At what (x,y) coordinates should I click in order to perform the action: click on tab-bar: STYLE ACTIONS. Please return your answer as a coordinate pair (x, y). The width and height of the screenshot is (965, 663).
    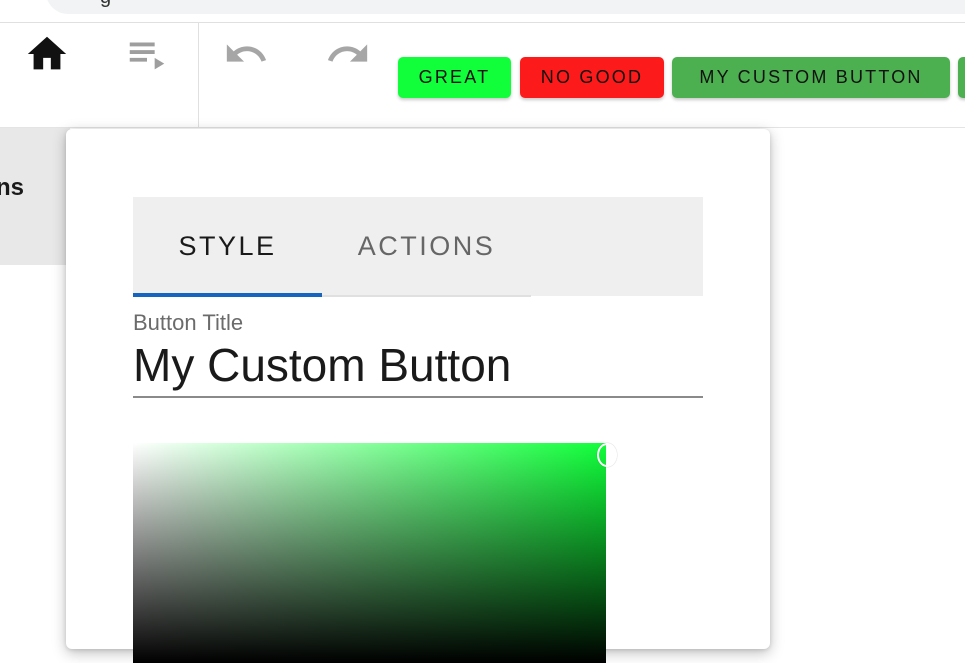
    Looking at the image, I should click on (418, 246).